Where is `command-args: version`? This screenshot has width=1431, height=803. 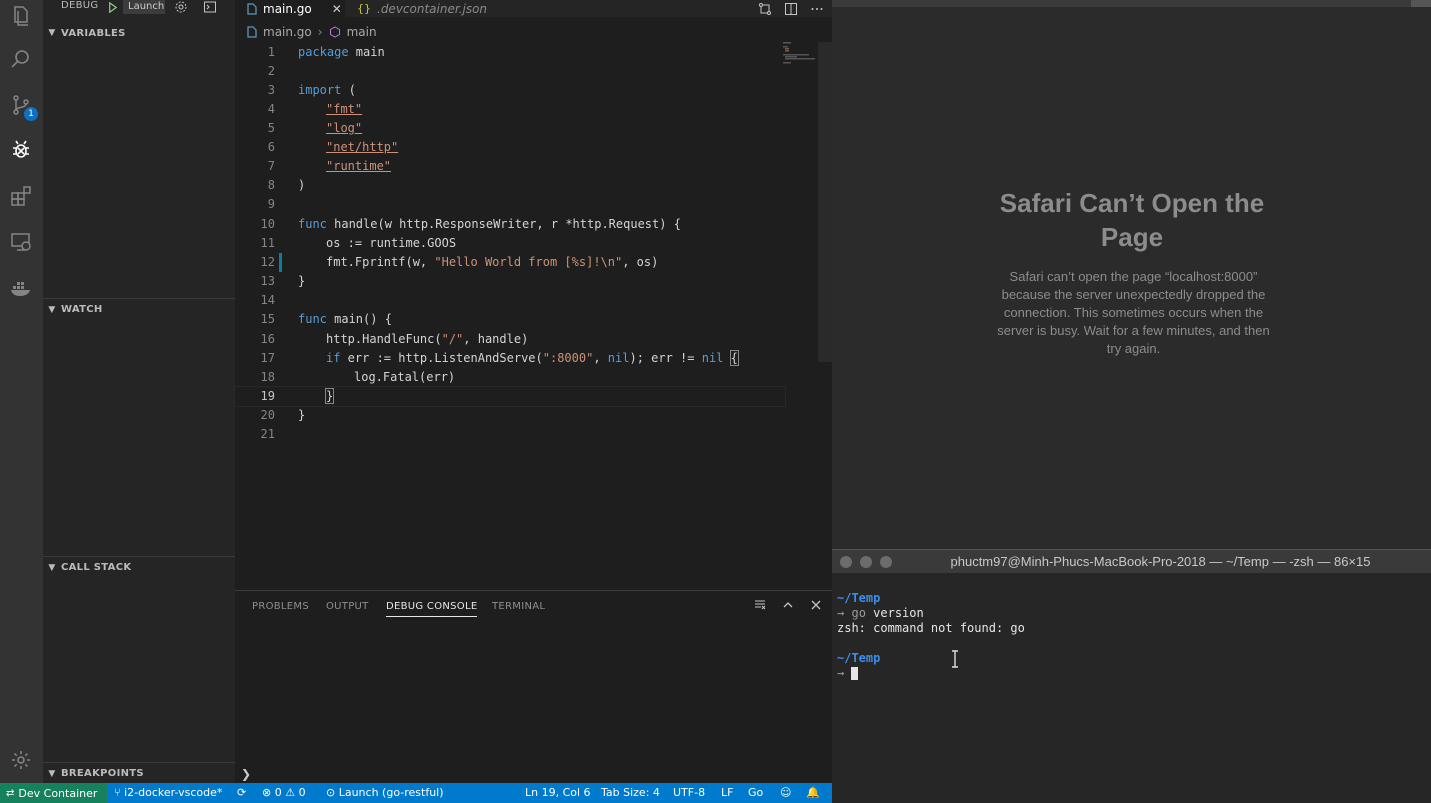
command-args: version is located at coordinates (894, 613).